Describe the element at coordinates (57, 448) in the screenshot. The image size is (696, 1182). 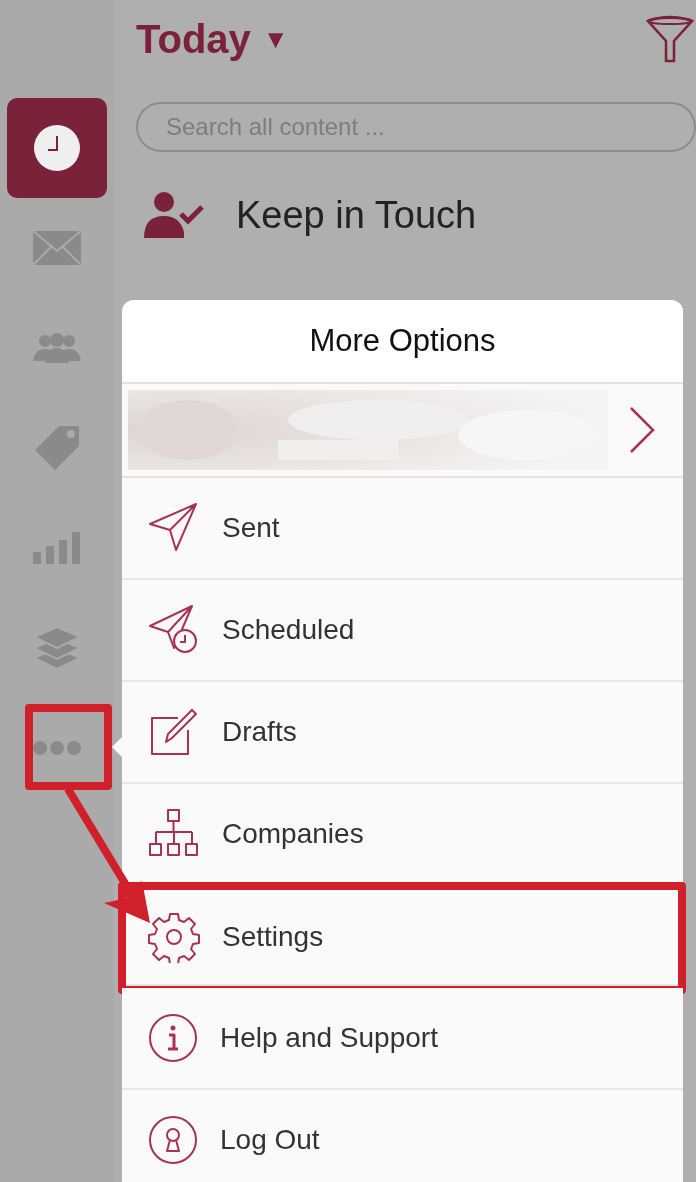
I see `tag-icon` at that location.